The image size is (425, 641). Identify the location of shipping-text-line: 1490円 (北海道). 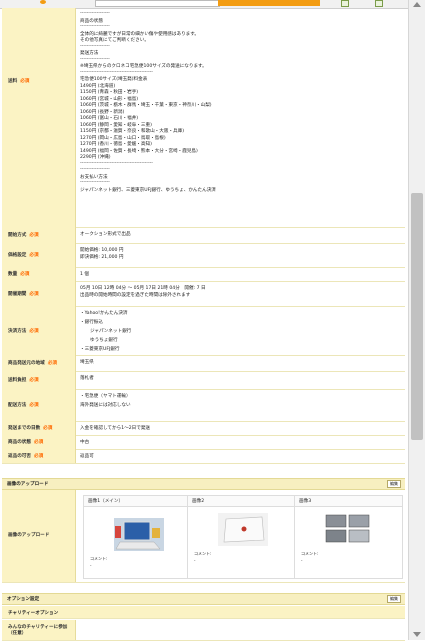
(98, 86).